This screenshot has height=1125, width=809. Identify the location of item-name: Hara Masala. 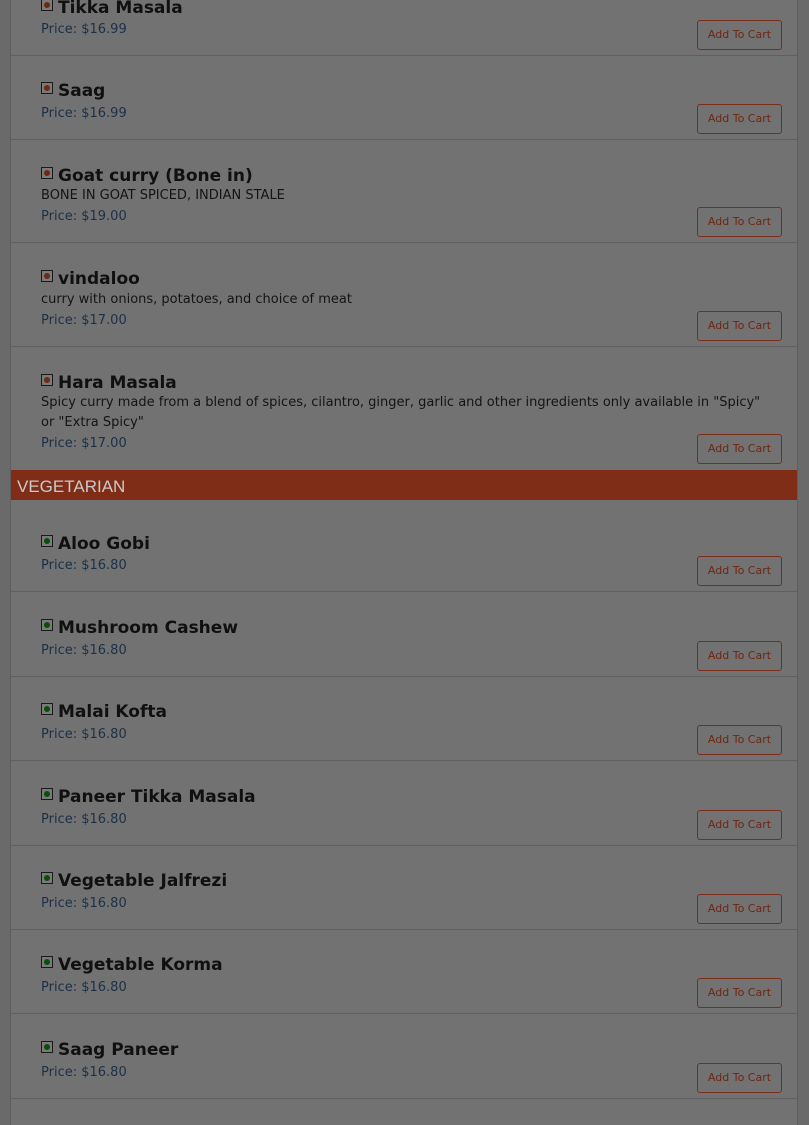
(109, 383).